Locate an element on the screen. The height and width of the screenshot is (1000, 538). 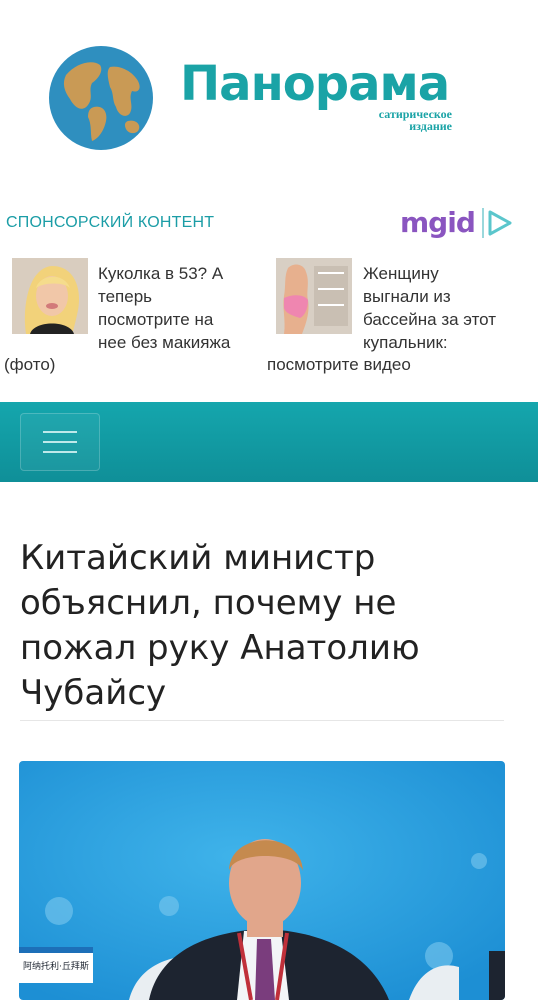
logo-subtitle-line-2: издание is located at coordinates (430, 126).